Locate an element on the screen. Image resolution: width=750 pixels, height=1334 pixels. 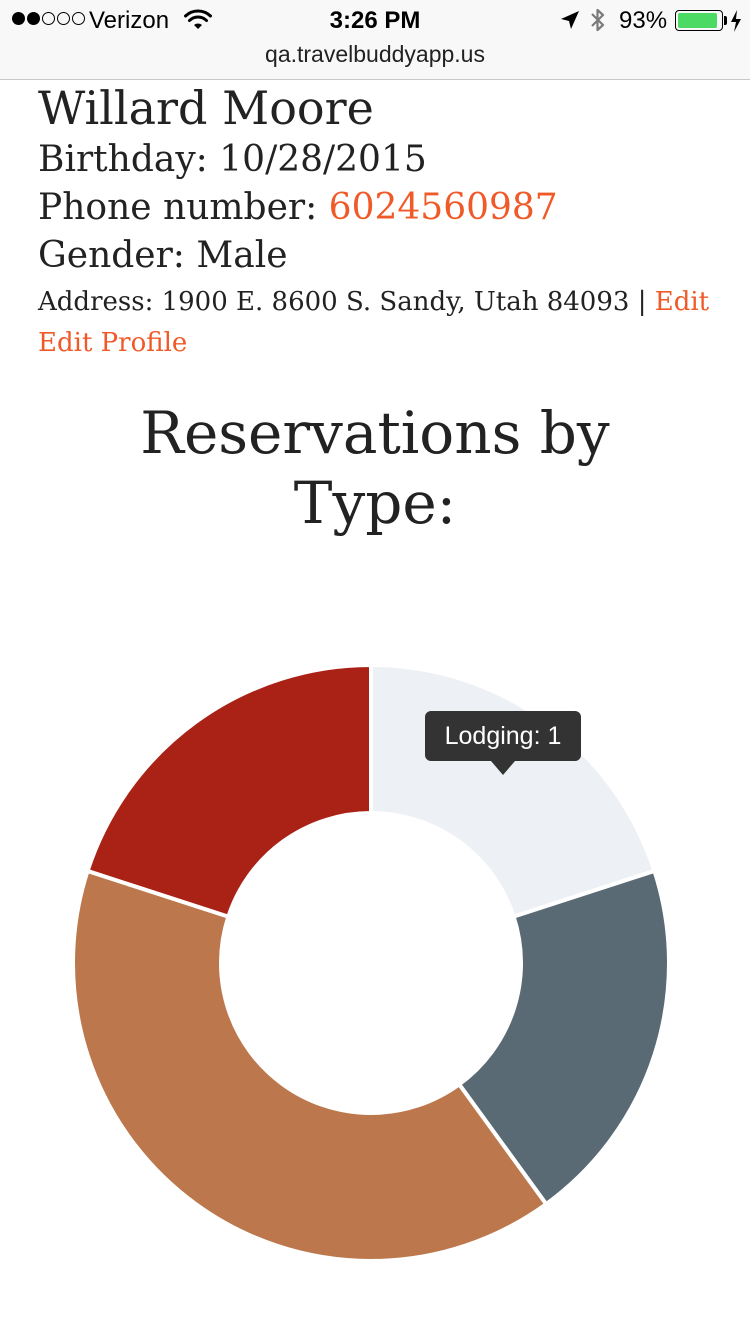
chart-tooltip: Lodging: 1 is located at coordinates (503, 743).